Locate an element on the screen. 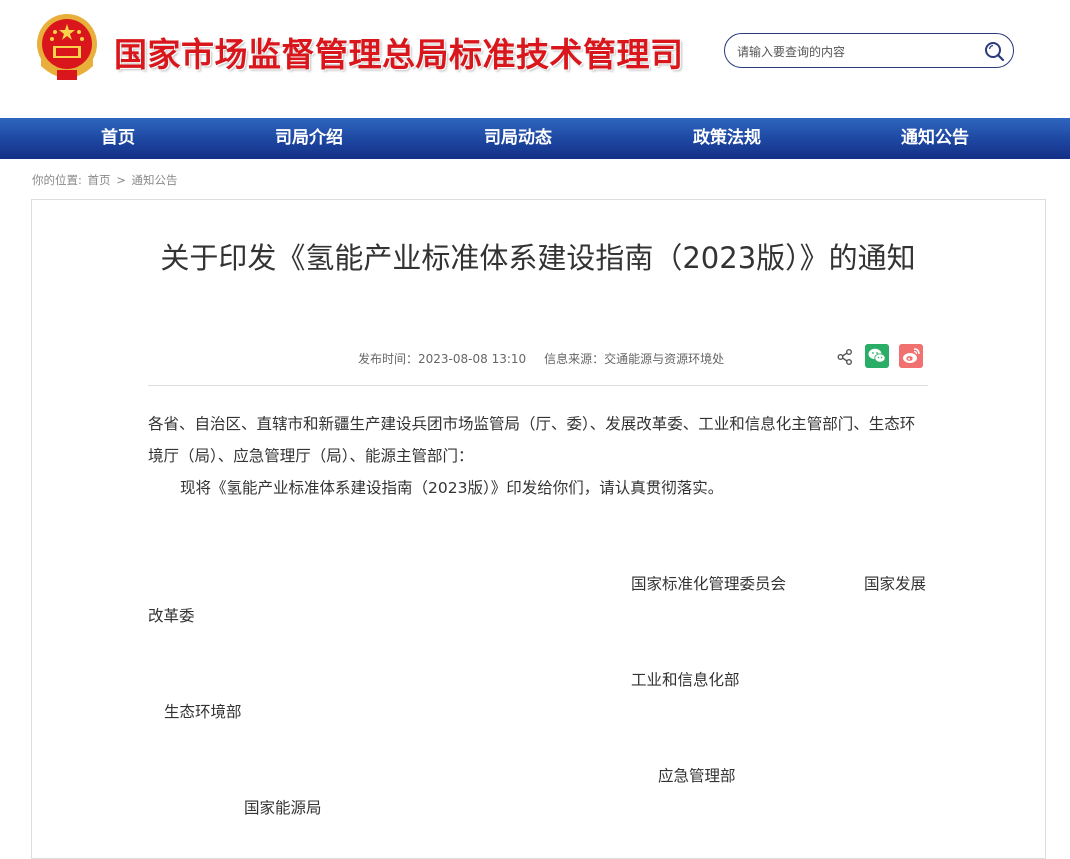  national-emblem-icon is located at coordinates (67, 48).